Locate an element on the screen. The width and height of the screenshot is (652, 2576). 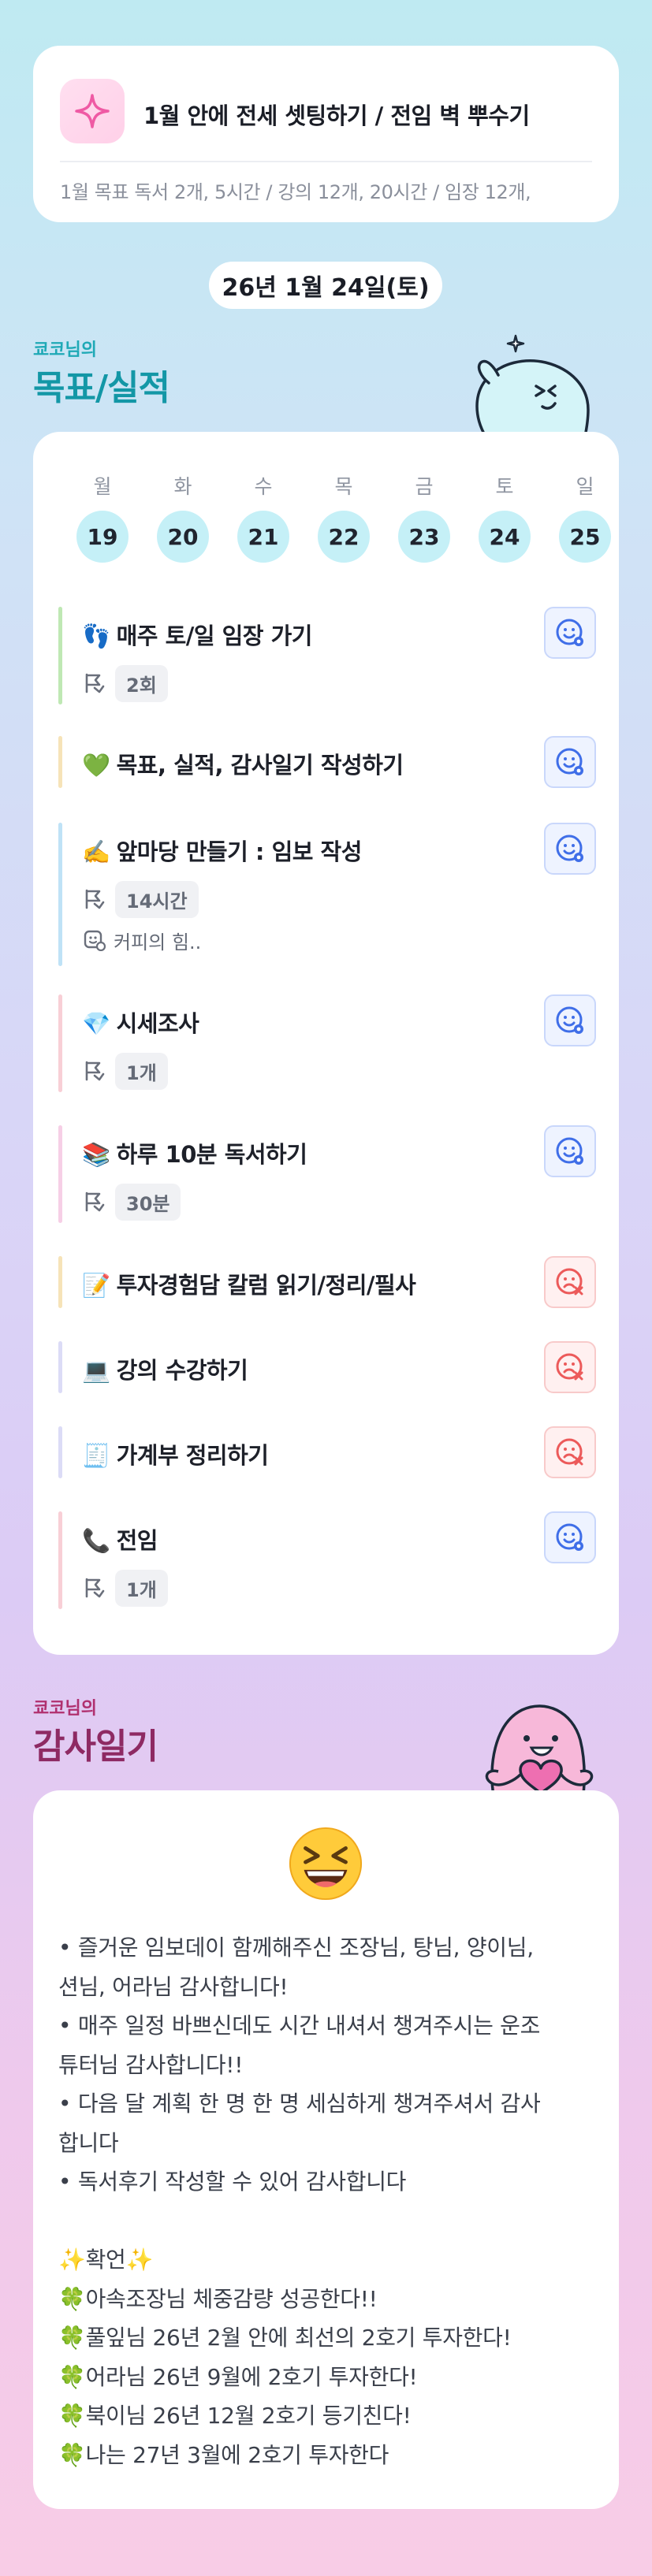
goal-emoji-icon: ✍️ is located at coordinates (96, 851).